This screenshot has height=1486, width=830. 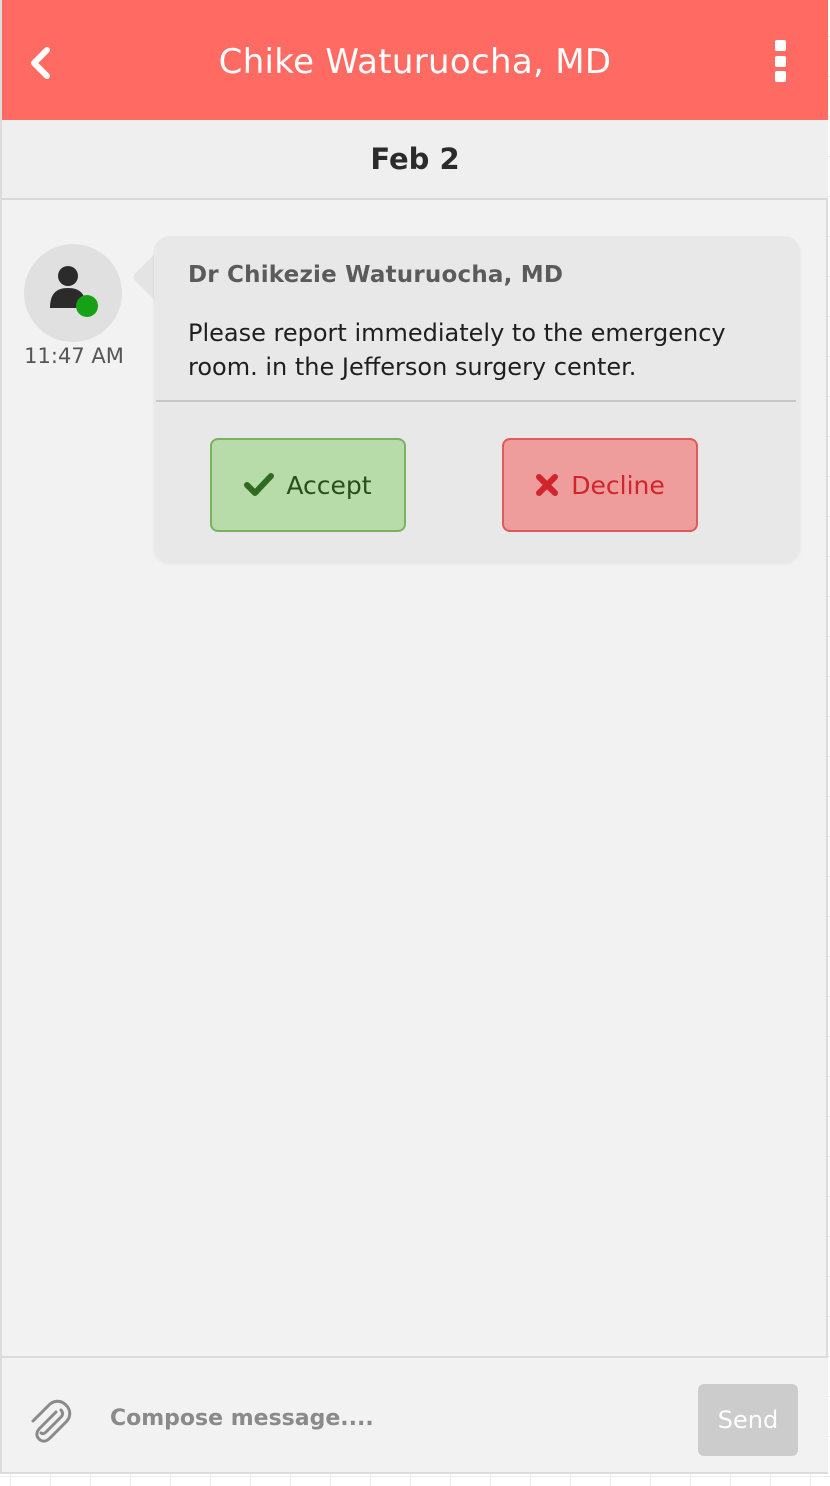 What do you see at coordinates (748, 1420) in the screenshot?
I see `send-button: Send` at bounding box center [748, 1420].